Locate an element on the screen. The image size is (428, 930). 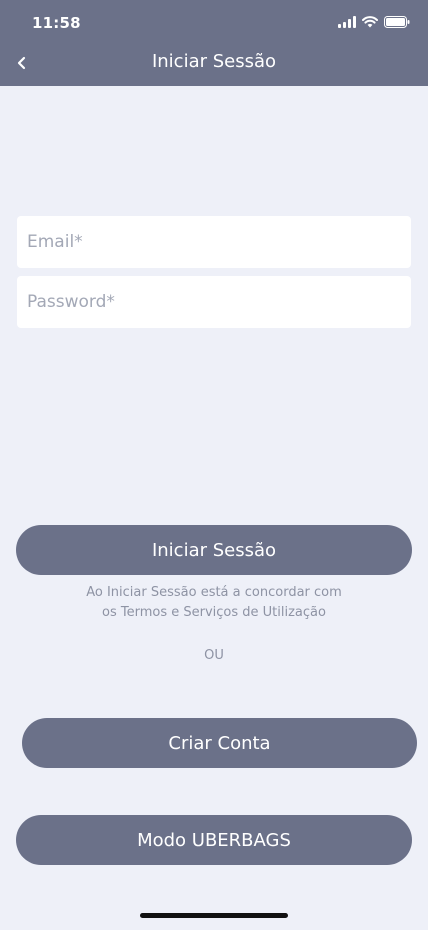
back-button is located at coordinates (22, 63).